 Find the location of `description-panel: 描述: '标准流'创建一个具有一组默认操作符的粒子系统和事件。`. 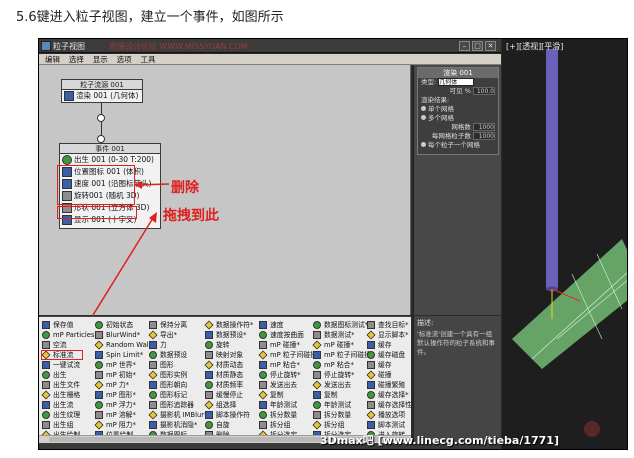

description-panel: 描述: '标准流'创建一个具有一组默认操作符的粒子系统和事件。 is located at coordinates (457, 379).